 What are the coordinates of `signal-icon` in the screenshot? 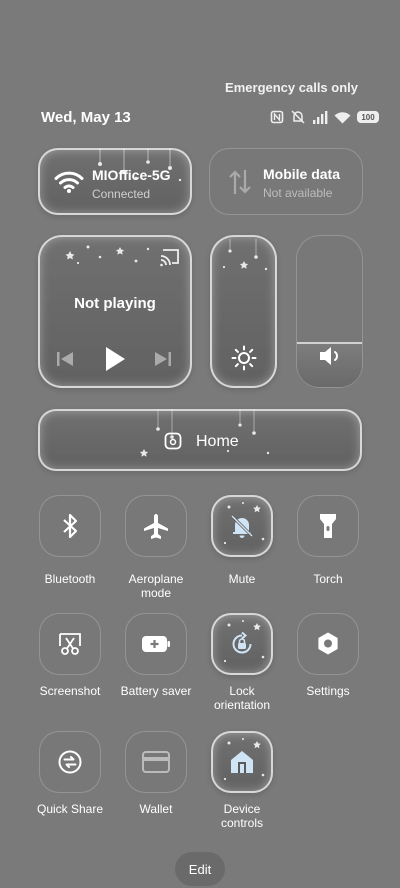 It's located at (320, 117).